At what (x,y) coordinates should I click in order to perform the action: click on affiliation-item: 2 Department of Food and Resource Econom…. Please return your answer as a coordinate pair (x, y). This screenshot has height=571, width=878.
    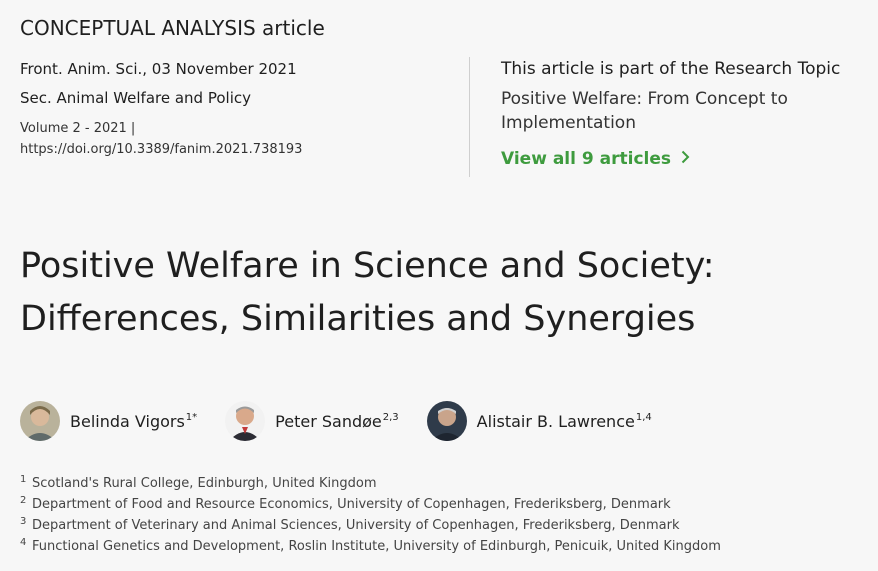
    Looking at the image, I should click on (370, 506).